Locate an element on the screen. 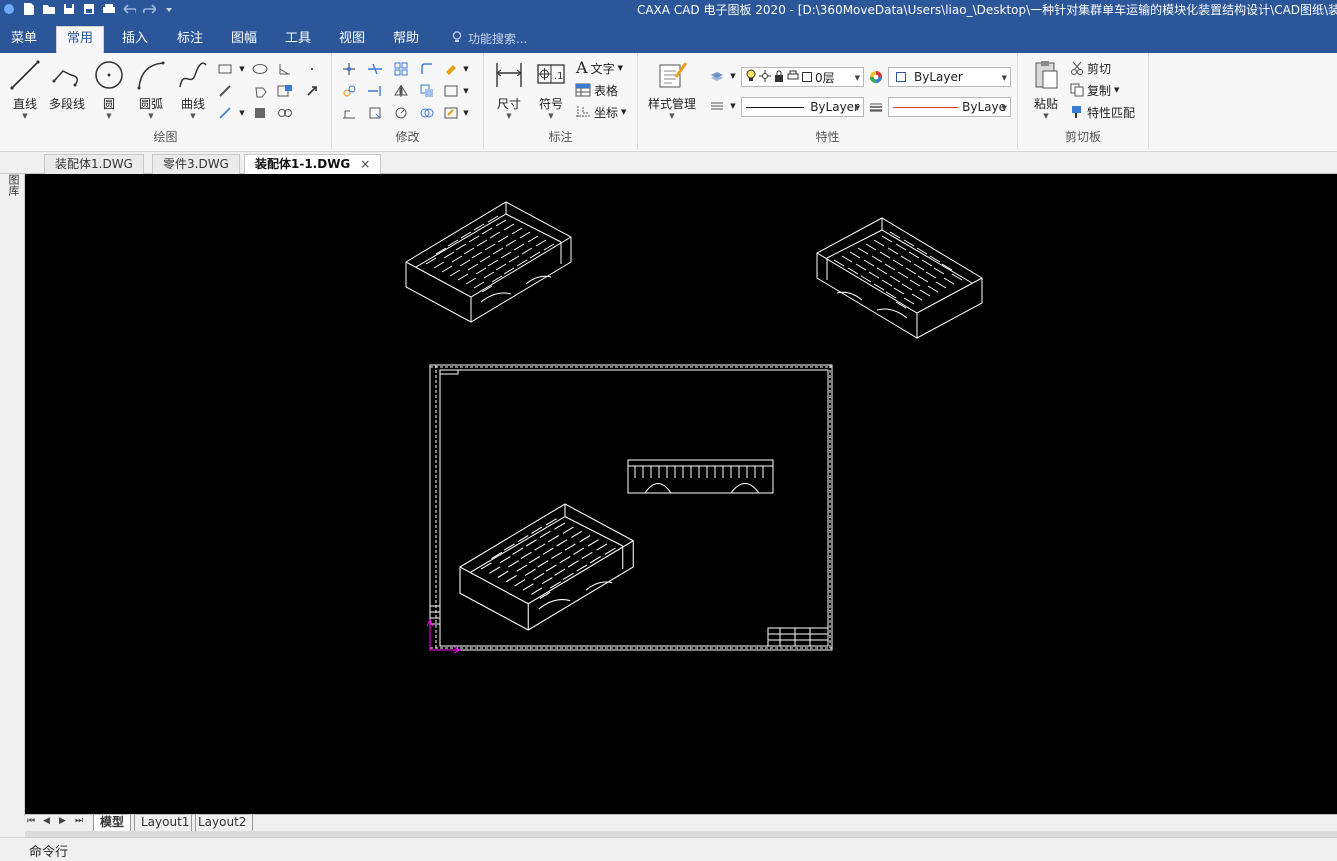 Image resolution: width=1337 pixels, height=861 pixels. library-panel-tab: 图库 is located at coordinates (13, 185).